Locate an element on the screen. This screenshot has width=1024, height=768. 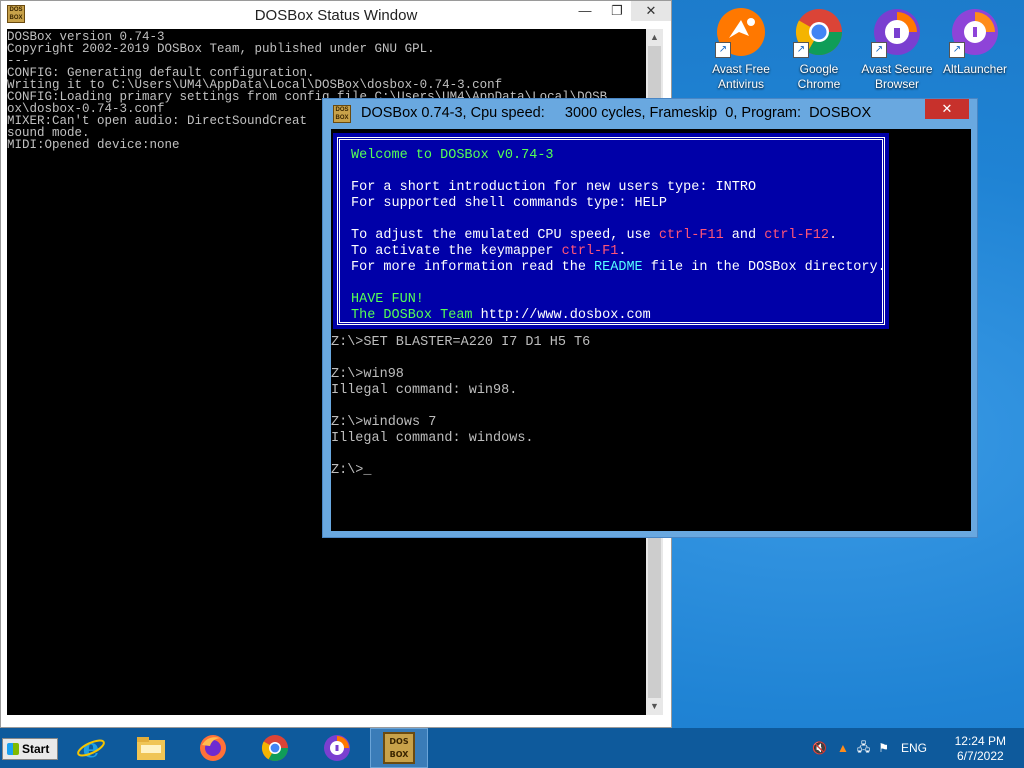
action-center-flag-icon: ⚑ is located at coordinates (883, 748).